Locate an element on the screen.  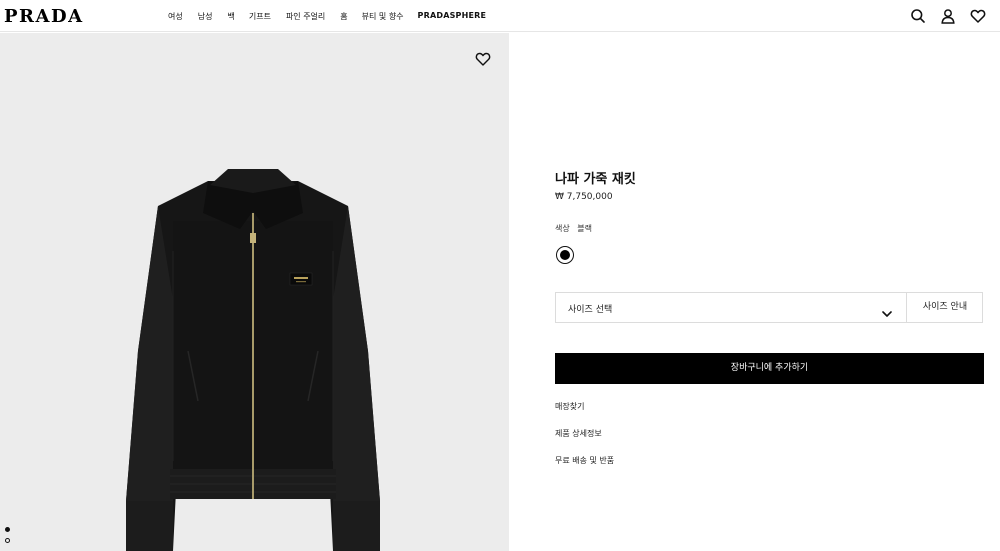
size-select-label: 사이즈 선택 is located at coordinates (590, 310).